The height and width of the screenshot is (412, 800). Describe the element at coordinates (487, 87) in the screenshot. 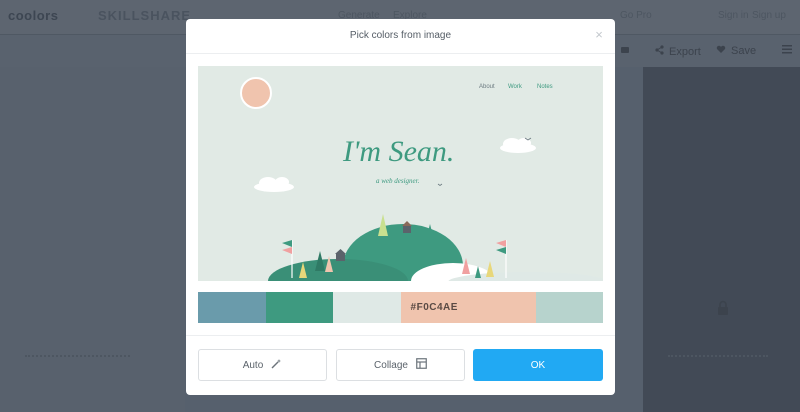

I see `image-nav-about: About` at that location.